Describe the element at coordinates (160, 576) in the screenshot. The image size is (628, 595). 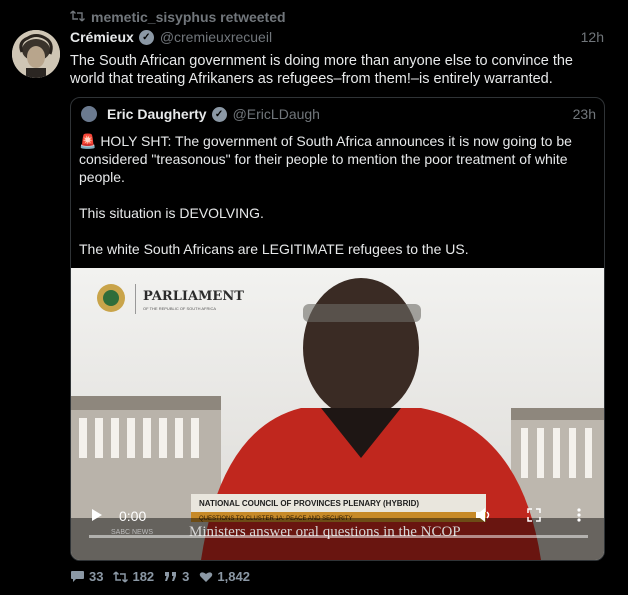
I see `tweet-actions: 33 182 3 1,842` at that location.